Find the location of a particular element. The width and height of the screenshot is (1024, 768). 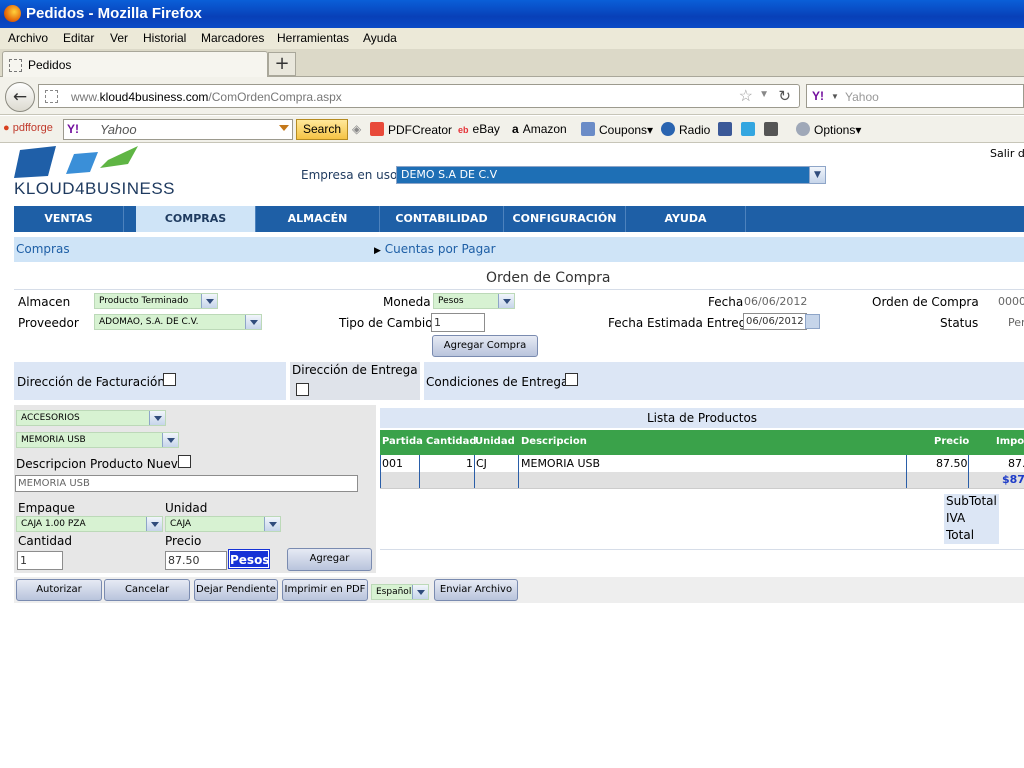

tab-pedidos: Pedidos is located at coordinates (135, 64).